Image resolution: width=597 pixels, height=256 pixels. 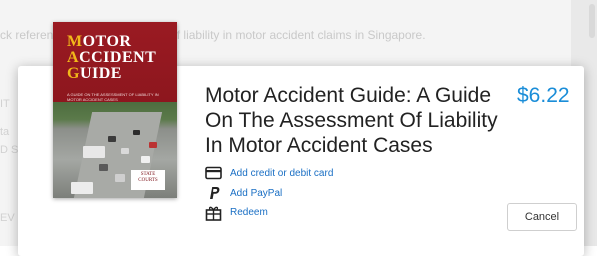 What do you see at coordinates (9, 150) in the screenshot?
I see `background-fragment: D S` at bounding box center [9, 150].